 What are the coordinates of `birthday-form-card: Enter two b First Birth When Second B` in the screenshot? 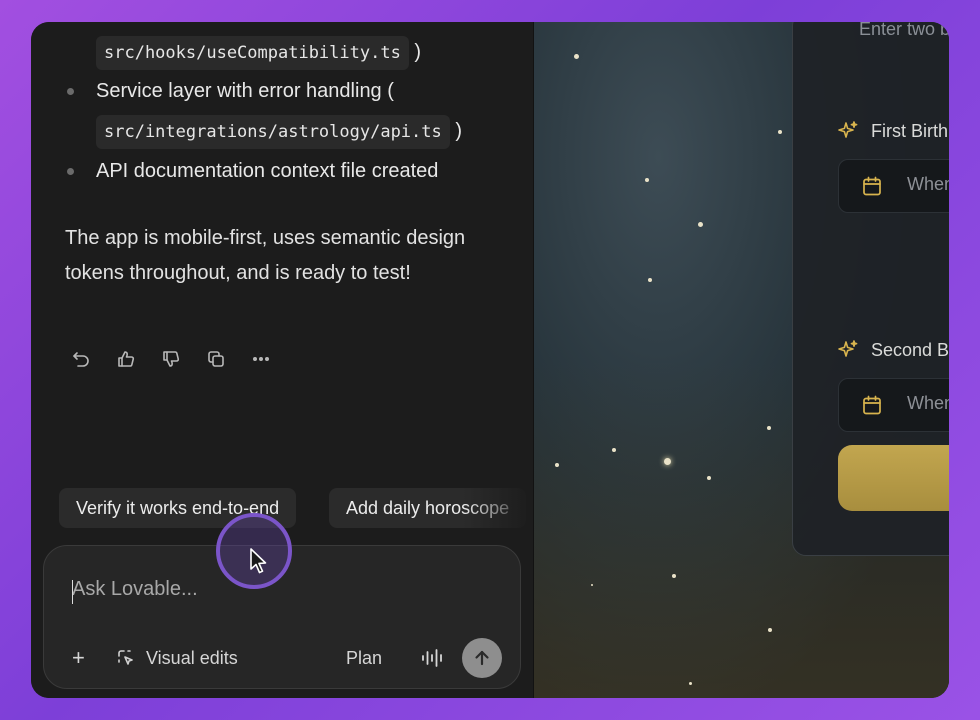 It's located at (870, 289).